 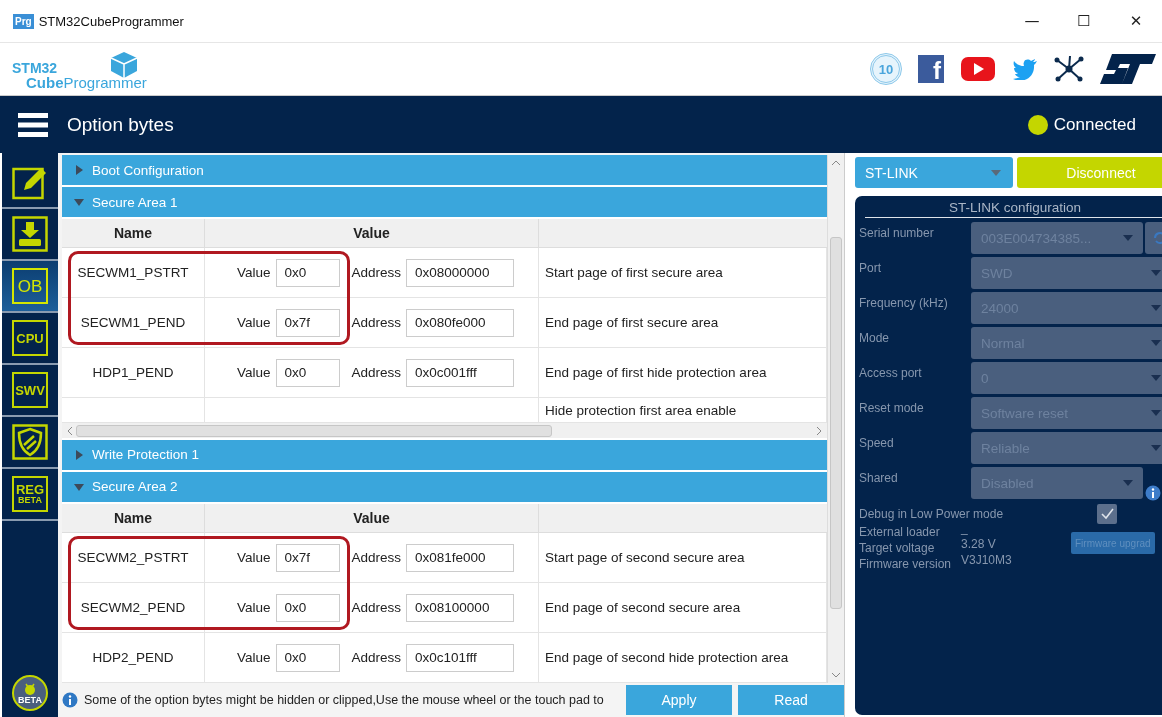 What do you see at coordinates (645, 557) in the screenshot?
I see `option-description: Start page of second secure area` at bounding box center [645, 557].